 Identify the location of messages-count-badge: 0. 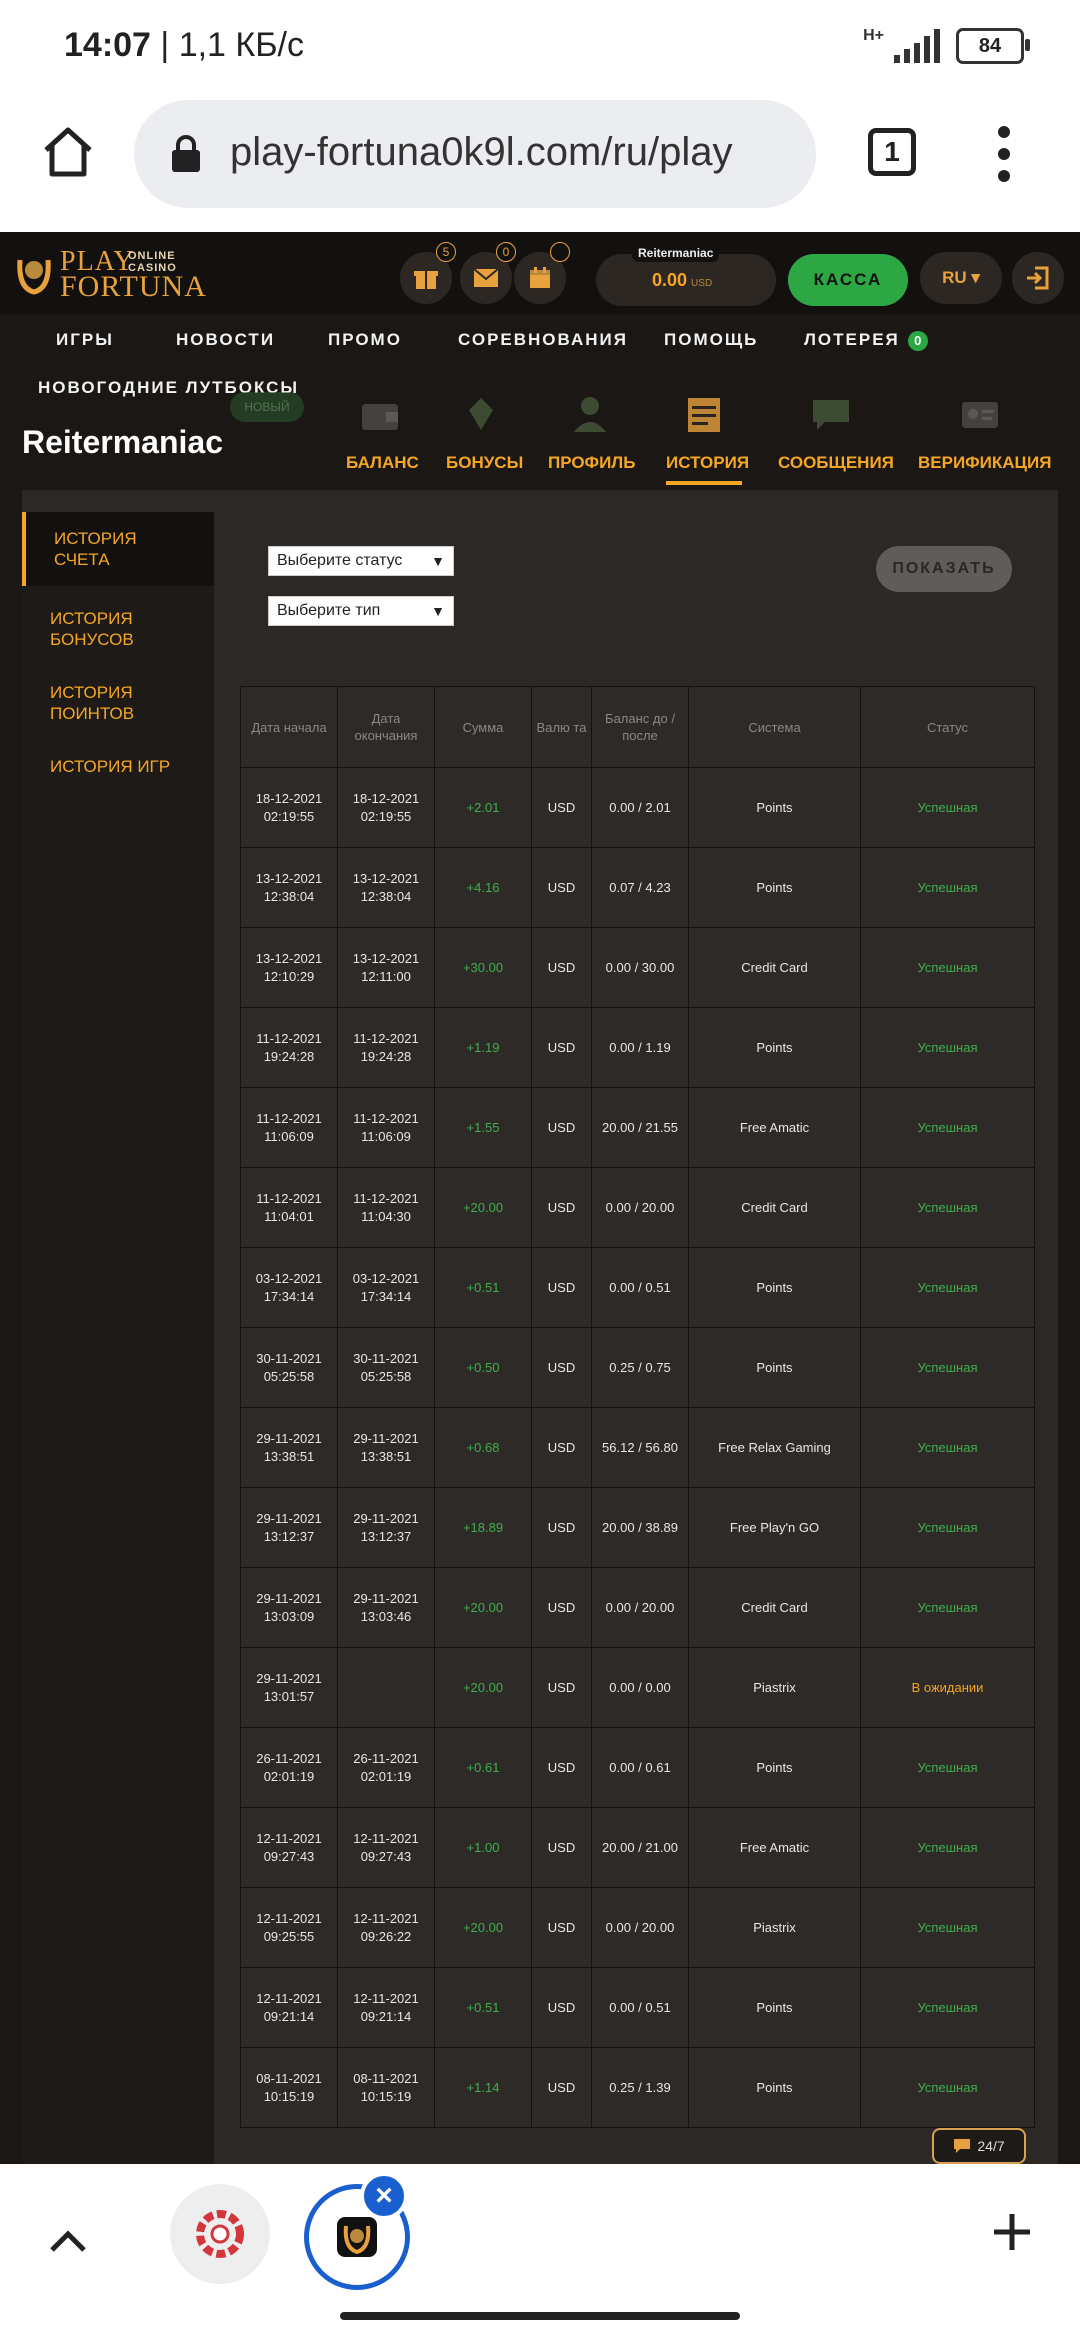
(506, 252).